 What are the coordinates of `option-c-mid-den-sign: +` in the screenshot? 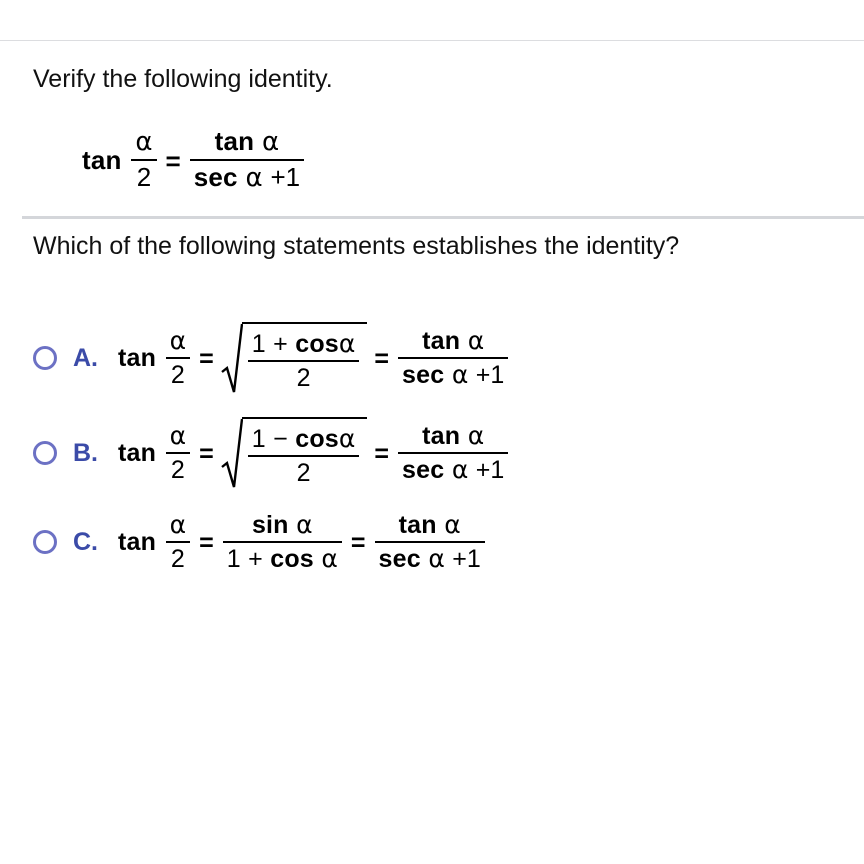 It's located at (255, 559).